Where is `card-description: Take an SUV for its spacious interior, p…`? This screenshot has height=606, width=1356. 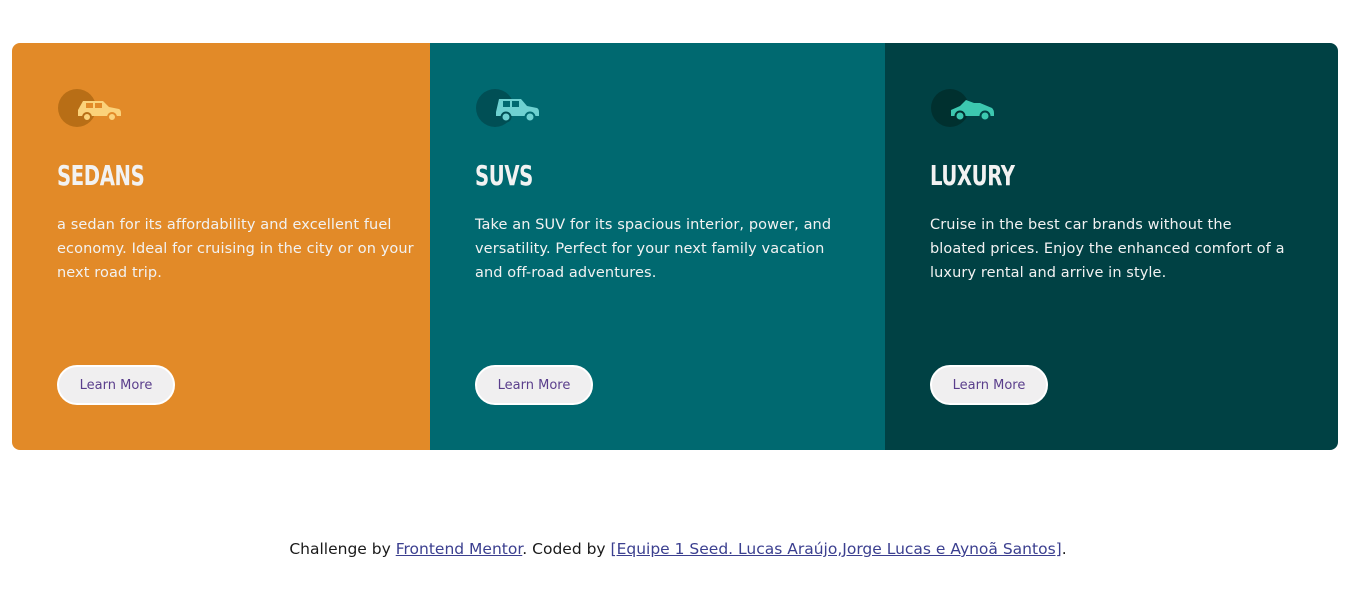 card-description: Take an SUV for its spacious interior, p… is located at coordinates (653, 249).